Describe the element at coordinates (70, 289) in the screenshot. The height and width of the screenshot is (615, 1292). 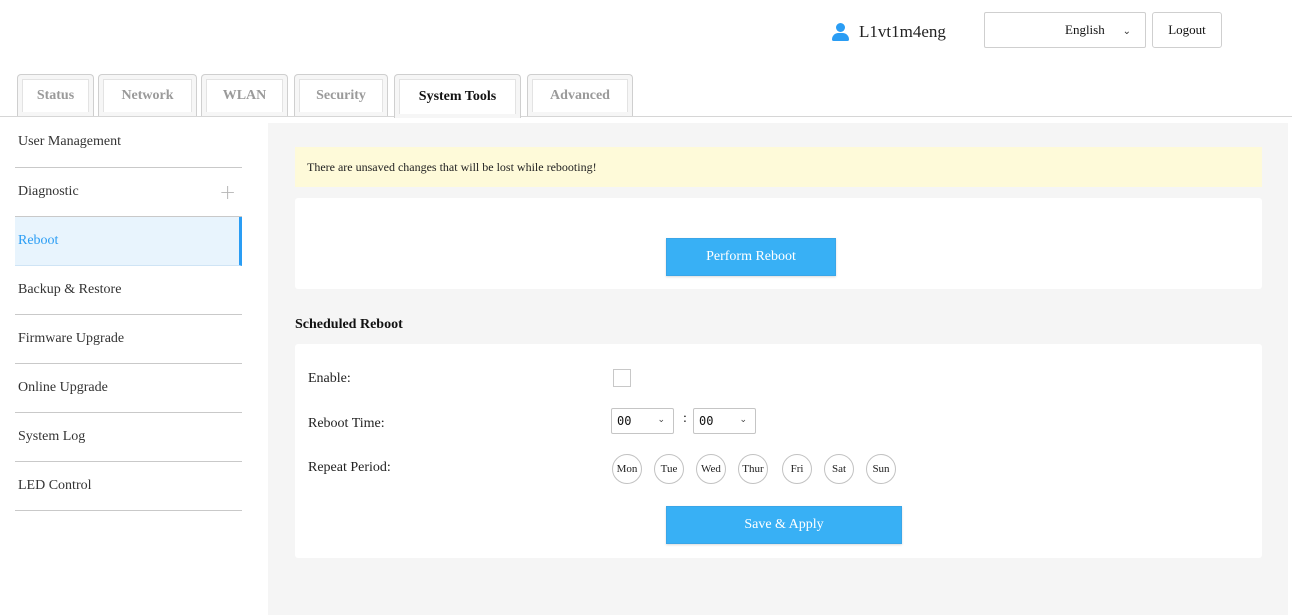
I see `sidebar-item-label: Backup & Restore` at that location.